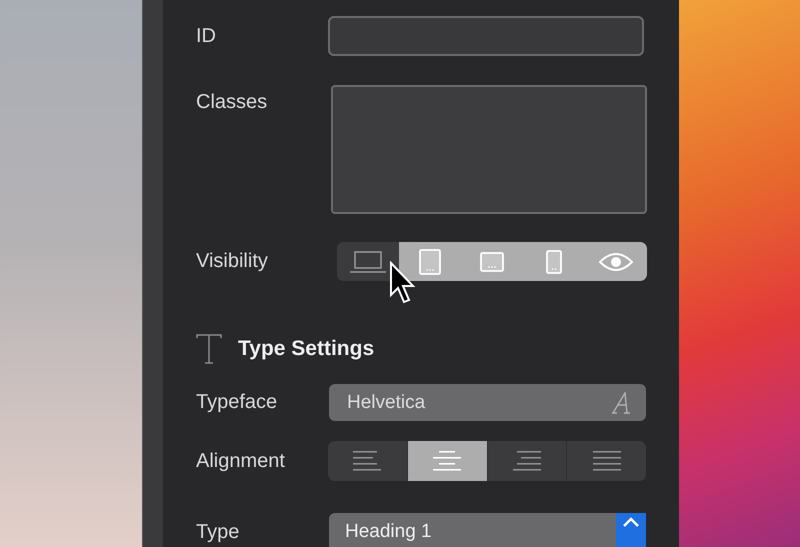 Image resolution: width=800 pixels, height=547 pixels. I want to click on eye-icon, so click(616, 262).